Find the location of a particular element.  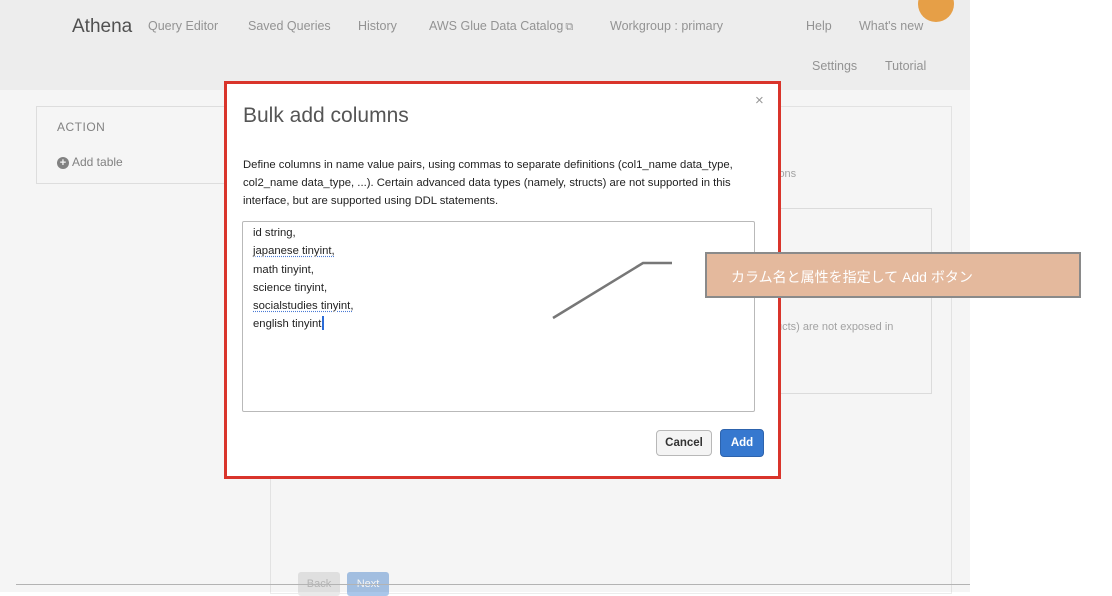

annotation-text: カラム名と属性を指定して Add ボタン is located at coordinates (852, 277).